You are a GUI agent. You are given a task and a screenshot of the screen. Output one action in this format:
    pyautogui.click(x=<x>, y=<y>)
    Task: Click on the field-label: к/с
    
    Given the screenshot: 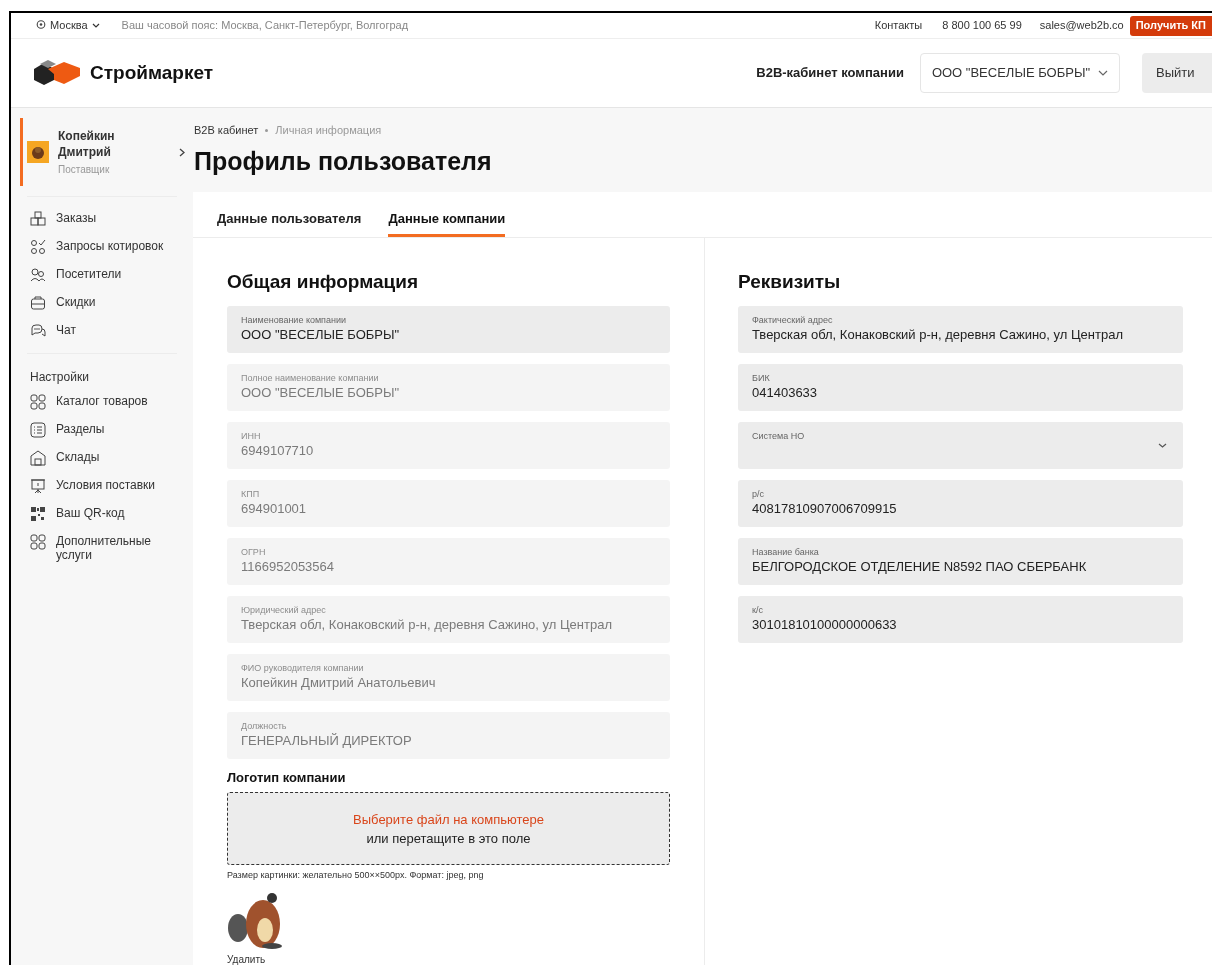 What is the action you would take?
    pyautogui.click(x=757, y=610)
    